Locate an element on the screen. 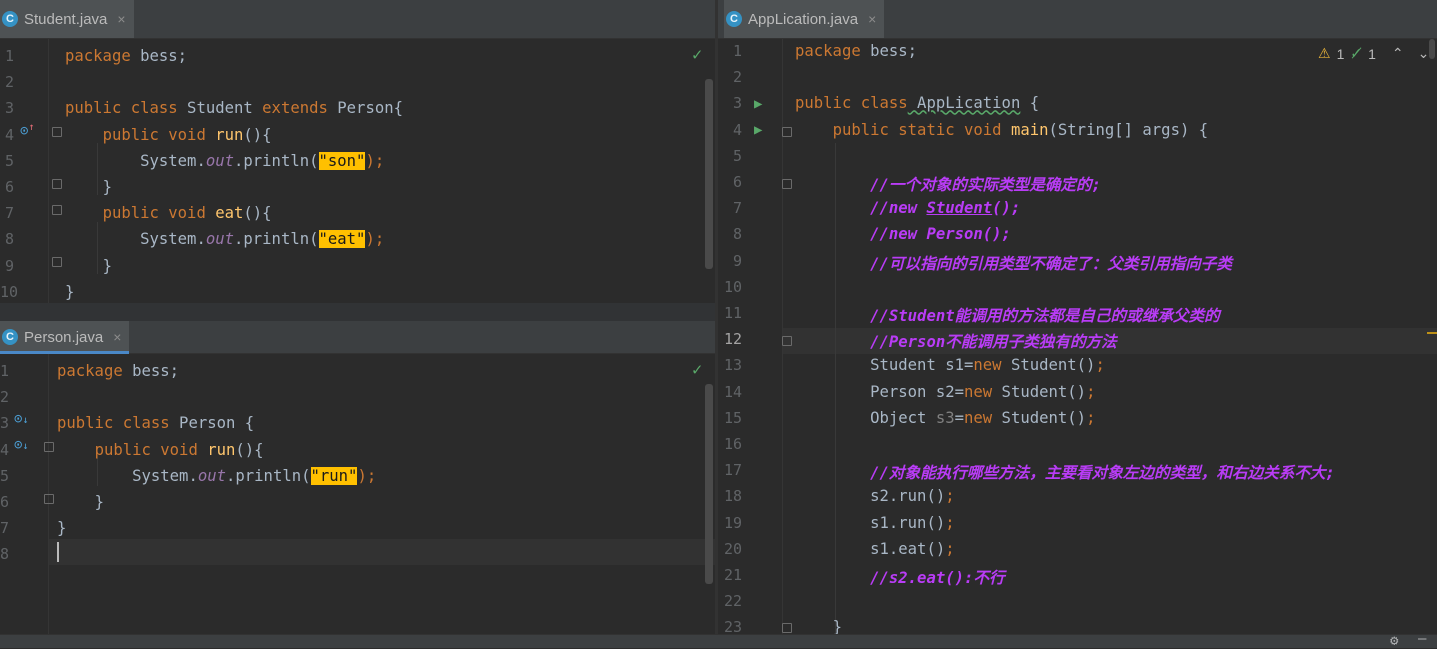 The width and height of the screenshot is (1437, 649). code-text: Student() is located at coordinates (1039, 391).